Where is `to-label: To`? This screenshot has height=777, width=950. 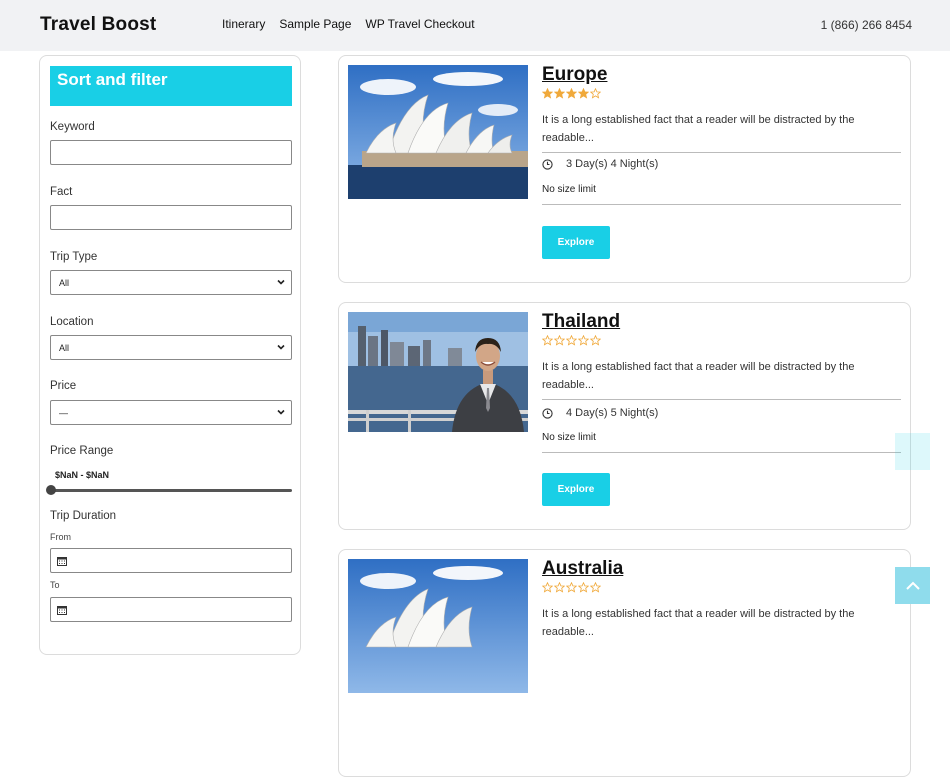
to-label: To is located at coordinates (55, 585).